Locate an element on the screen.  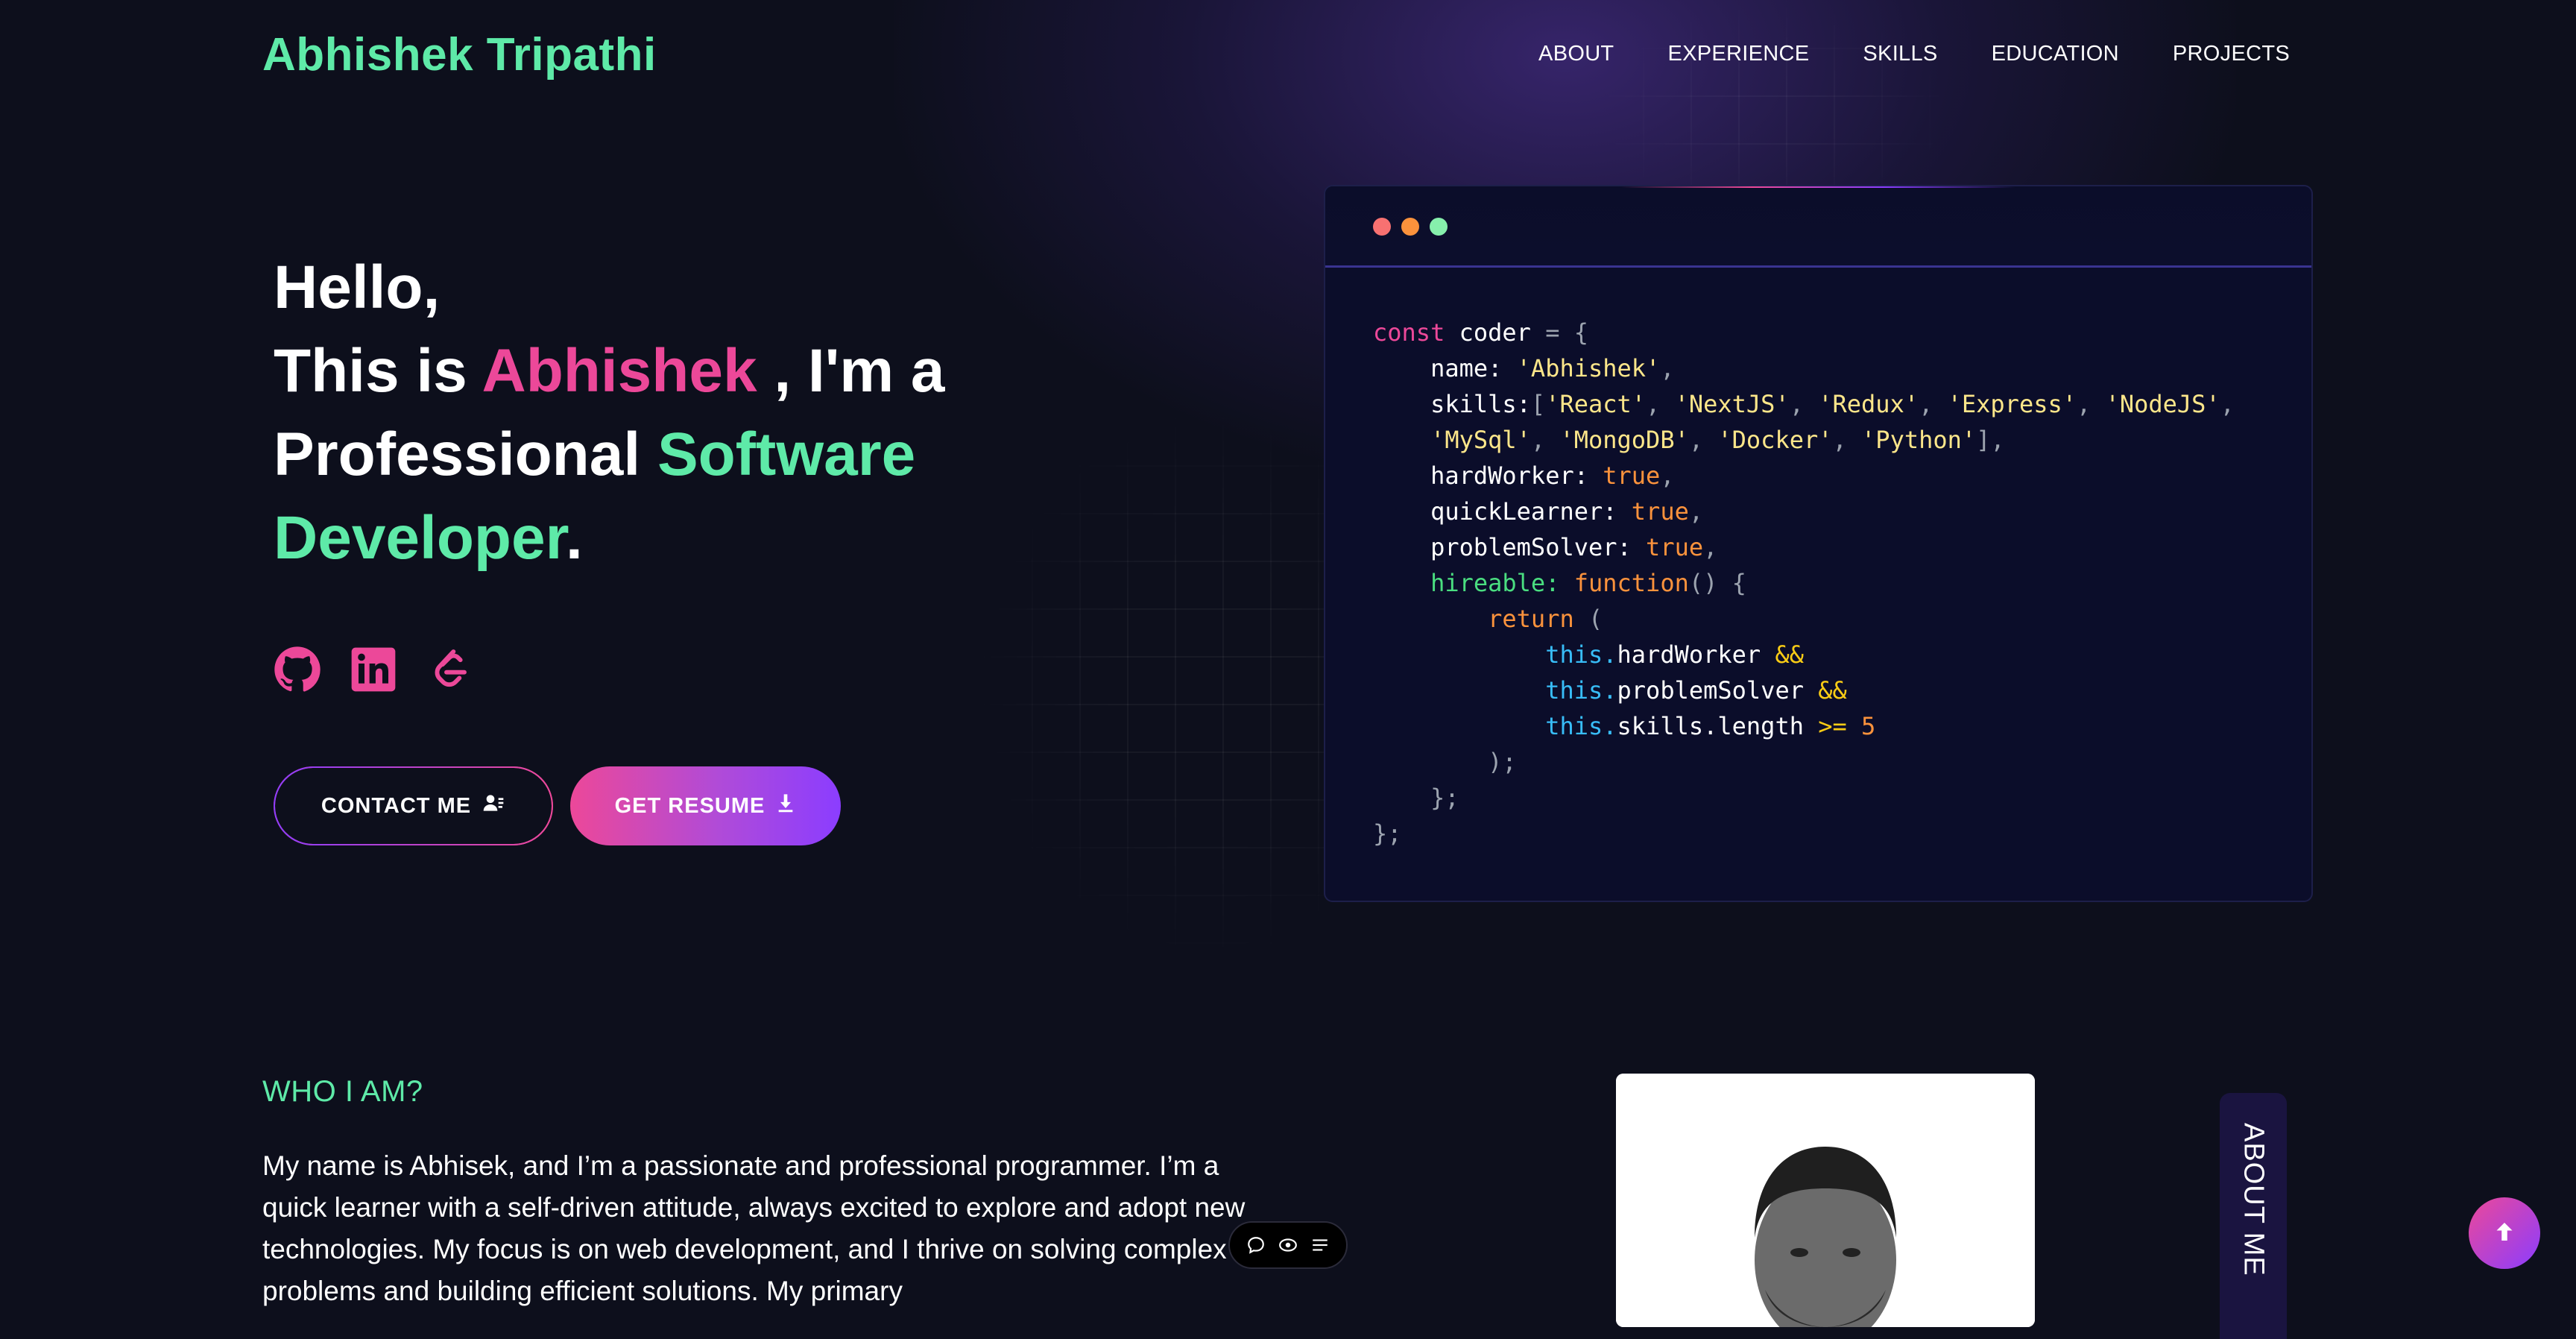
linkedin-icon is located at coordinates (373, 669).